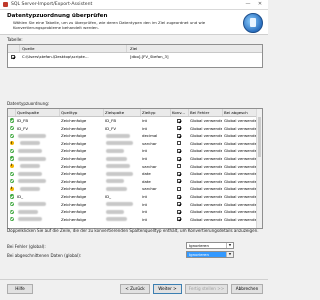  What do you see at coordinates (210, 245) in the screenshot?
I see `on-error-global-select: Ignorieren ▼` at bounding box center [210, 245].